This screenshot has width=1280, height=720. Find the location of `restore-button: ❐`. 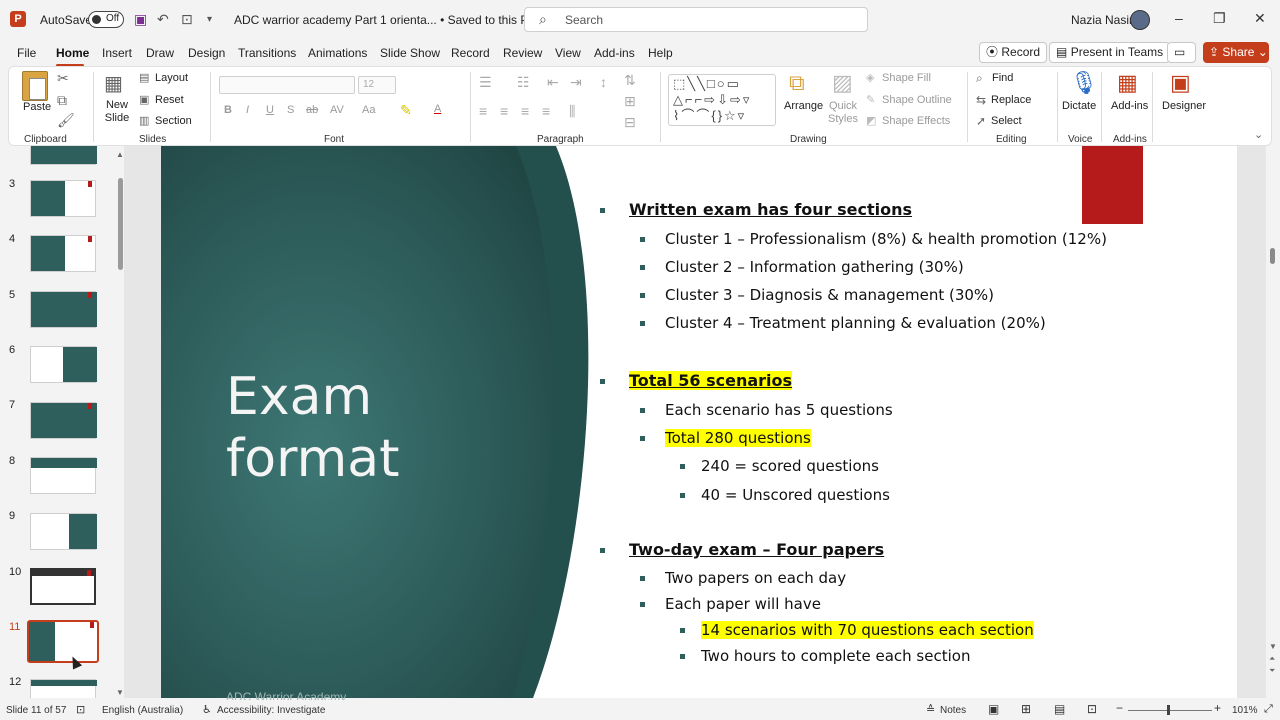

restore-button: ❐ is located at coordinates (1219, 18).